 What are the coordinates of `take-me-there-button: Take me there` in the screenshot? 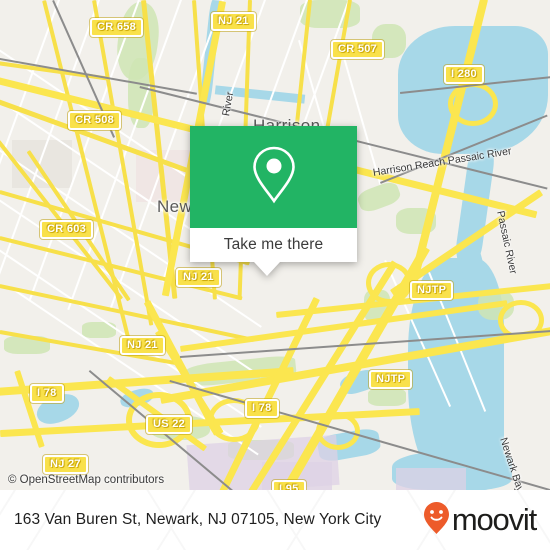 It's located at (273, 245).